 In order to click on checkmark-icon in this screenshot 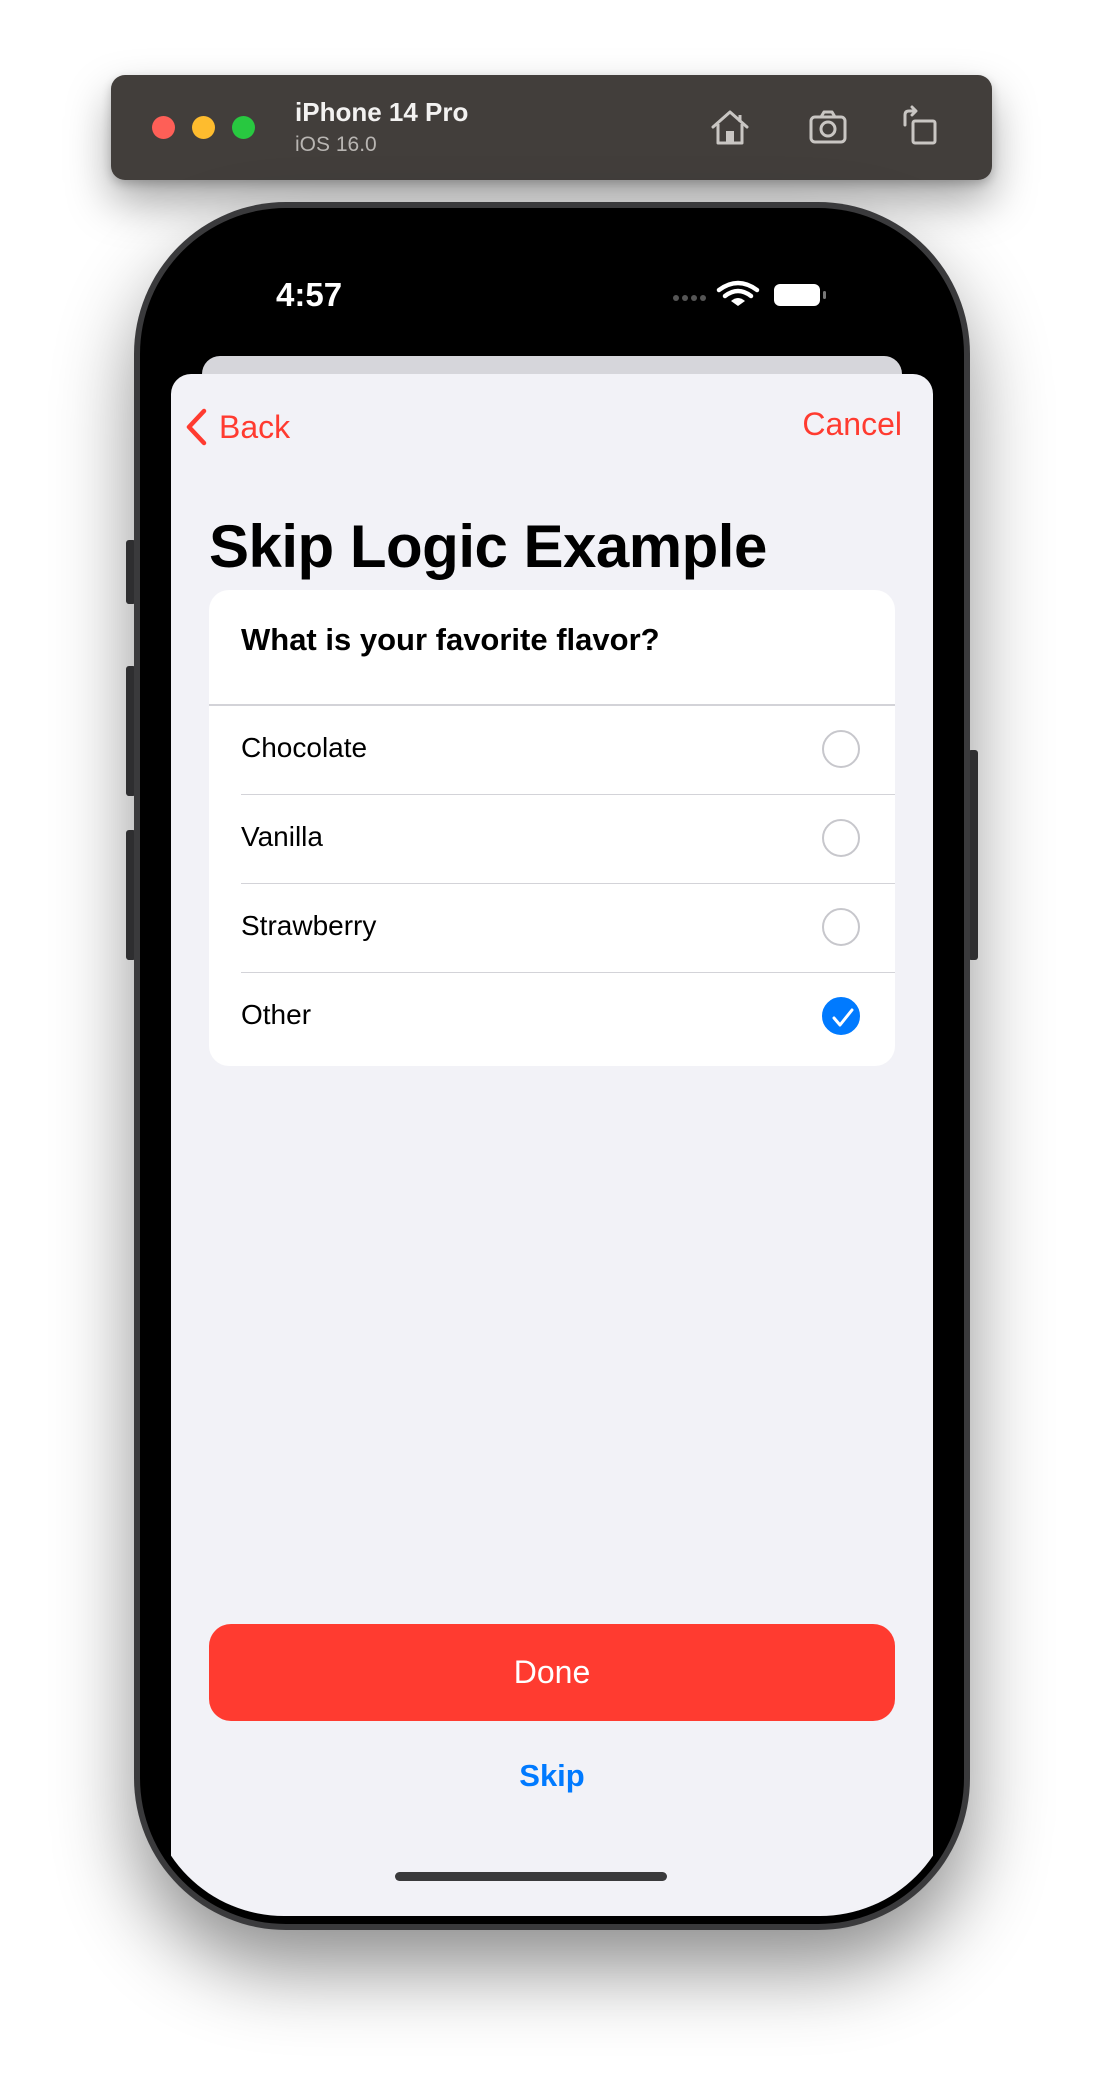, I will do `click(843, 1017)`.